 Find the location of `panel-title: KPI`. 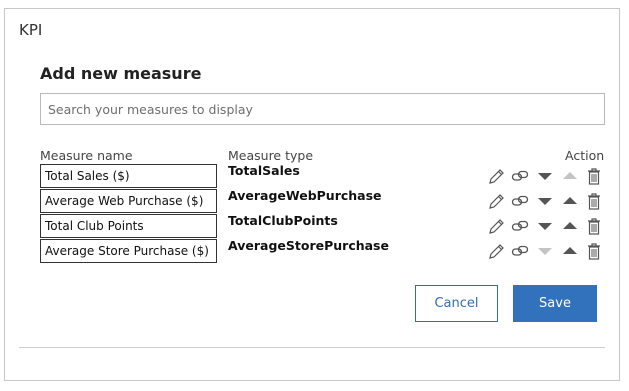

panel-title: KPI is located at coordinates (31, 30).